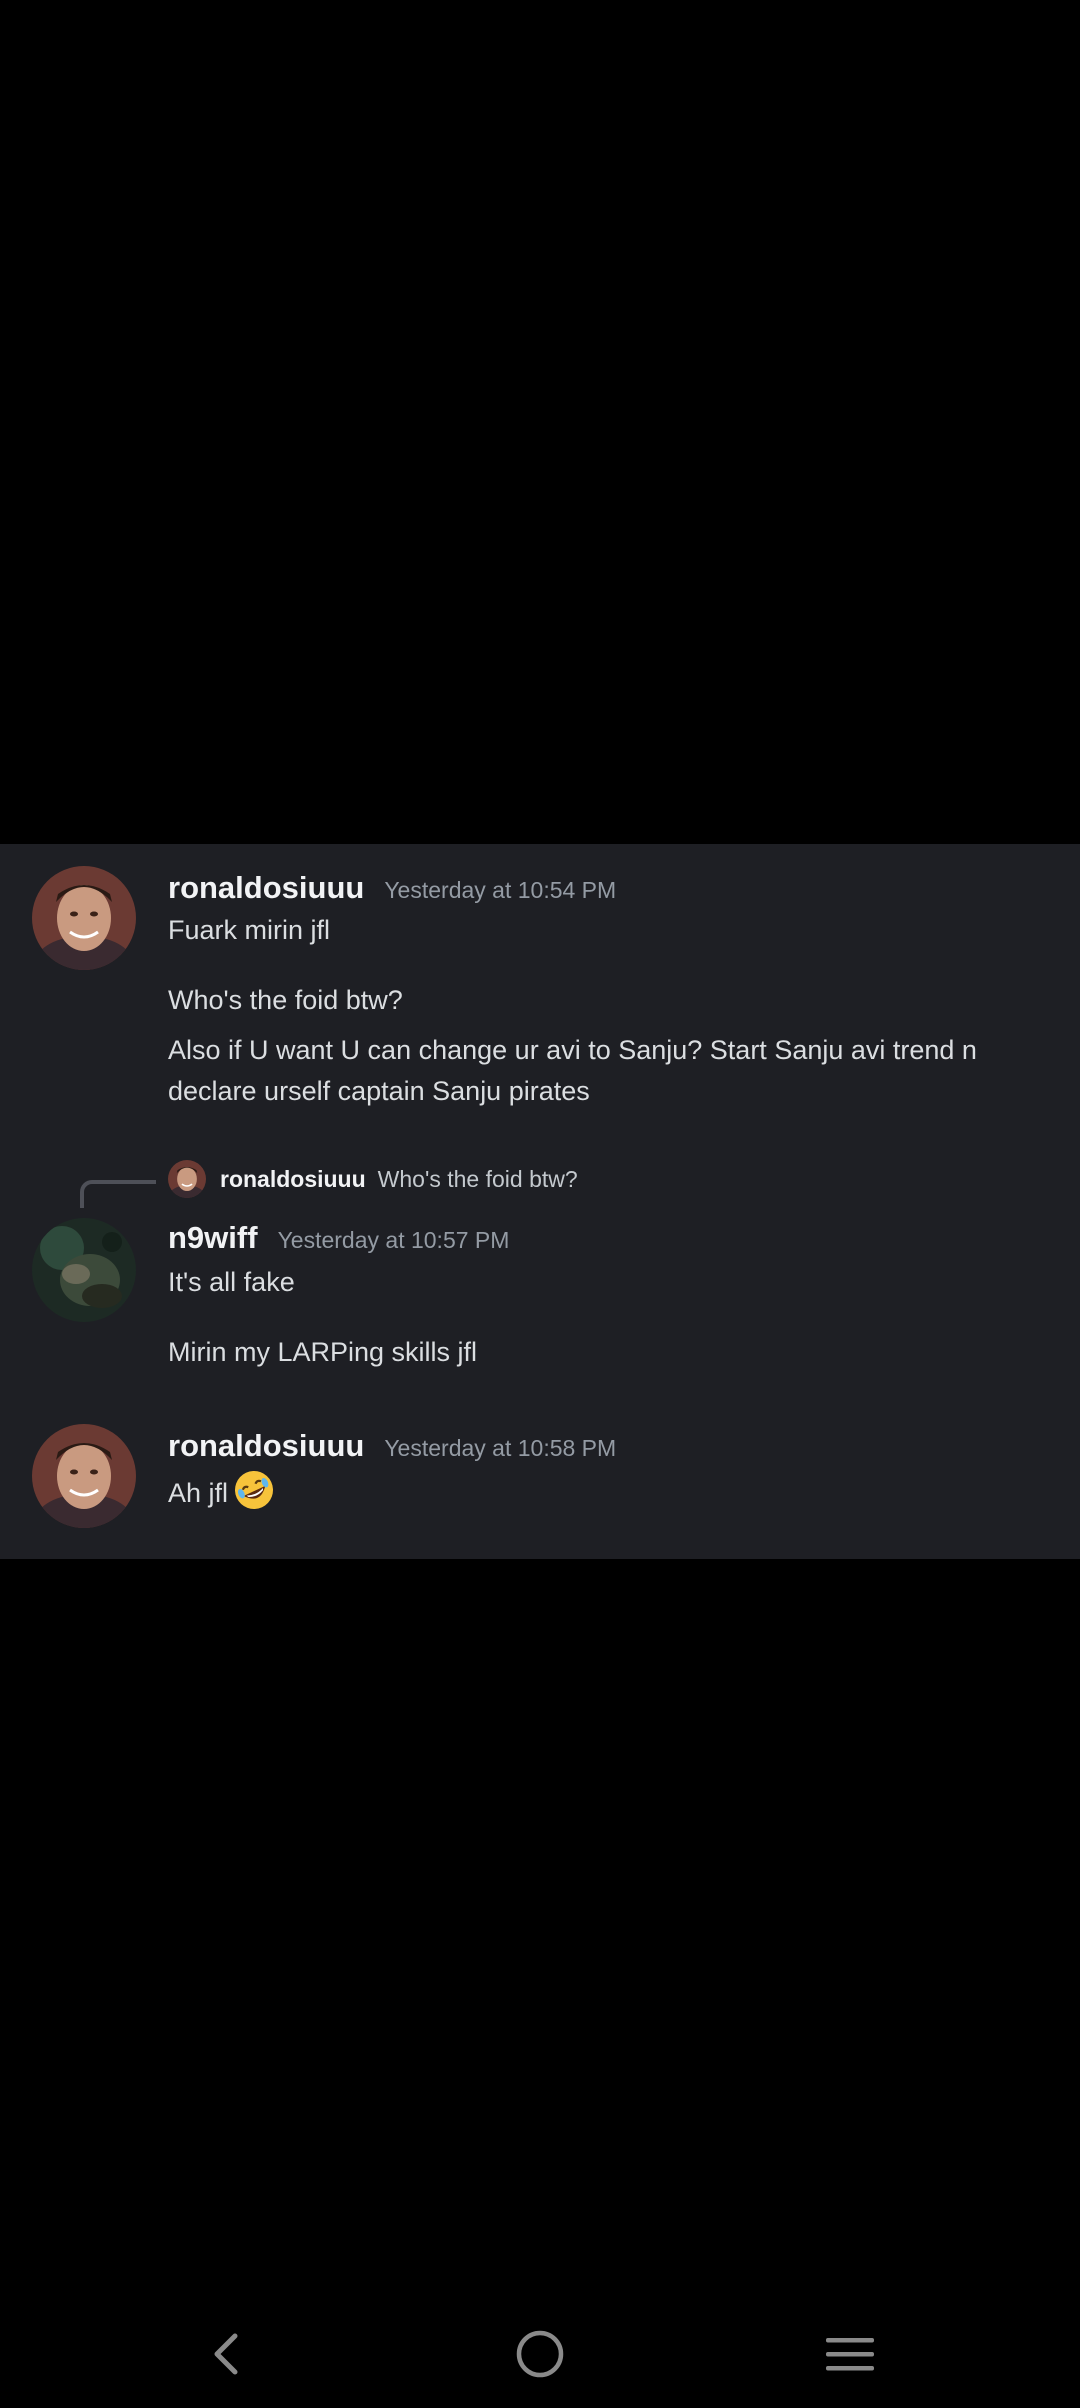 The width and height of the screenshot is (1080, 2408). I want to click on home-icon, so click(540, 2354).